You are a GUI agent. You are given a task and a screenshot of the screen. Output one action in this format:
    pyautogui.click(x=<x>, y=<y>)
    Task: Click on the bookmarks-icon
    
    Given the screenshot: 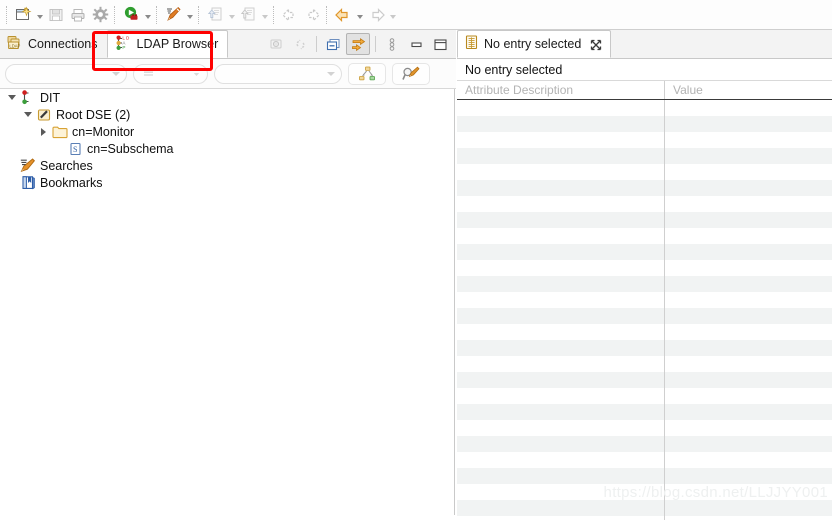 What is the action you would take?
    pyautogui.click(x=28, y=182)
    